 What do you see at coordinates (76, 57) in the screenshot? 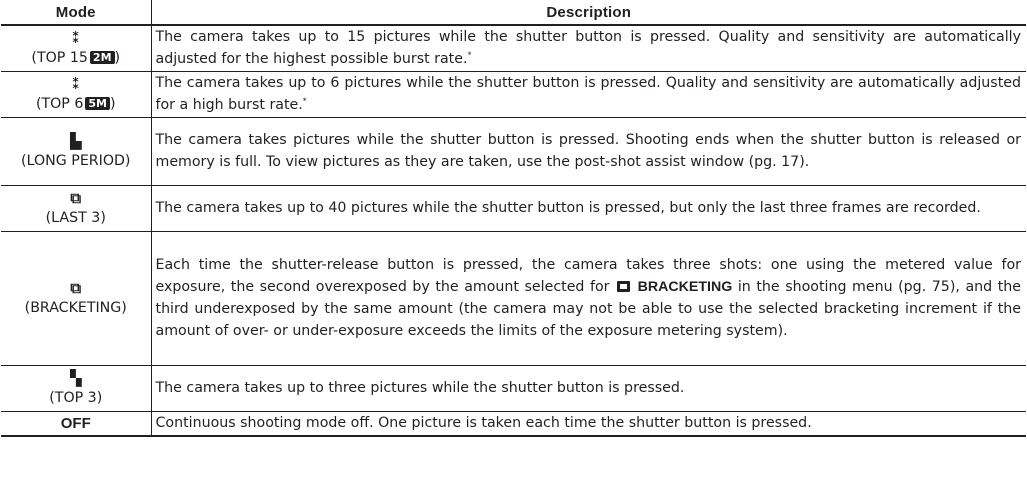
I see `mode-label: (TOP 15 2M)` at bounding box center [76, 57].